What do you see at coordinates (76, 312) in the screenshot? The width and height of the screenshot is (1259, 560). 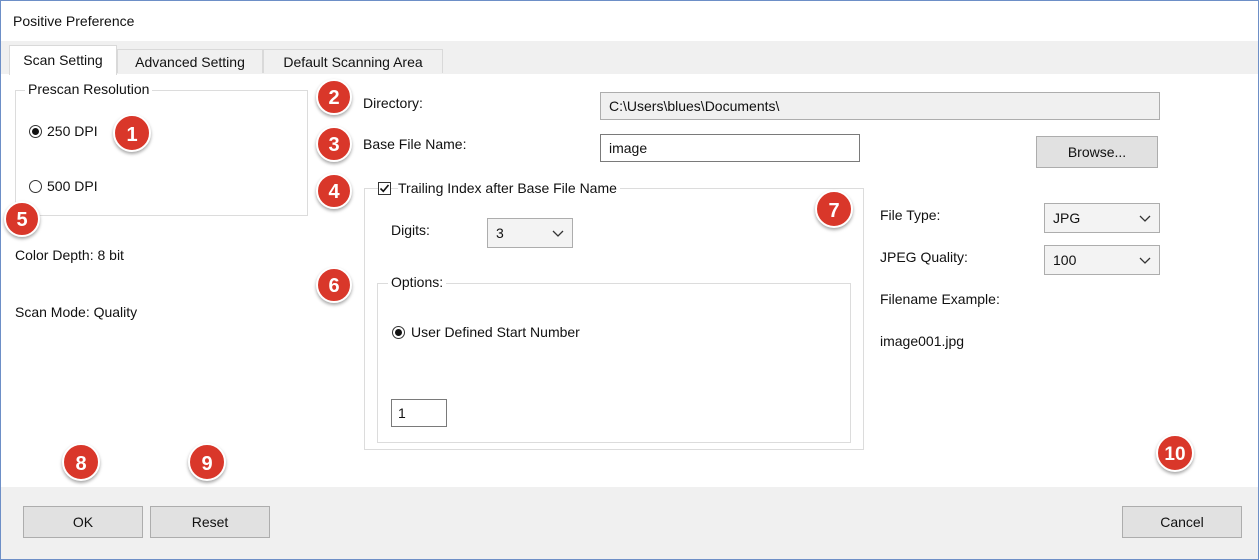 I see `scan-mode-text: Scan Mode: Quality` at bounding box center [76, 312].